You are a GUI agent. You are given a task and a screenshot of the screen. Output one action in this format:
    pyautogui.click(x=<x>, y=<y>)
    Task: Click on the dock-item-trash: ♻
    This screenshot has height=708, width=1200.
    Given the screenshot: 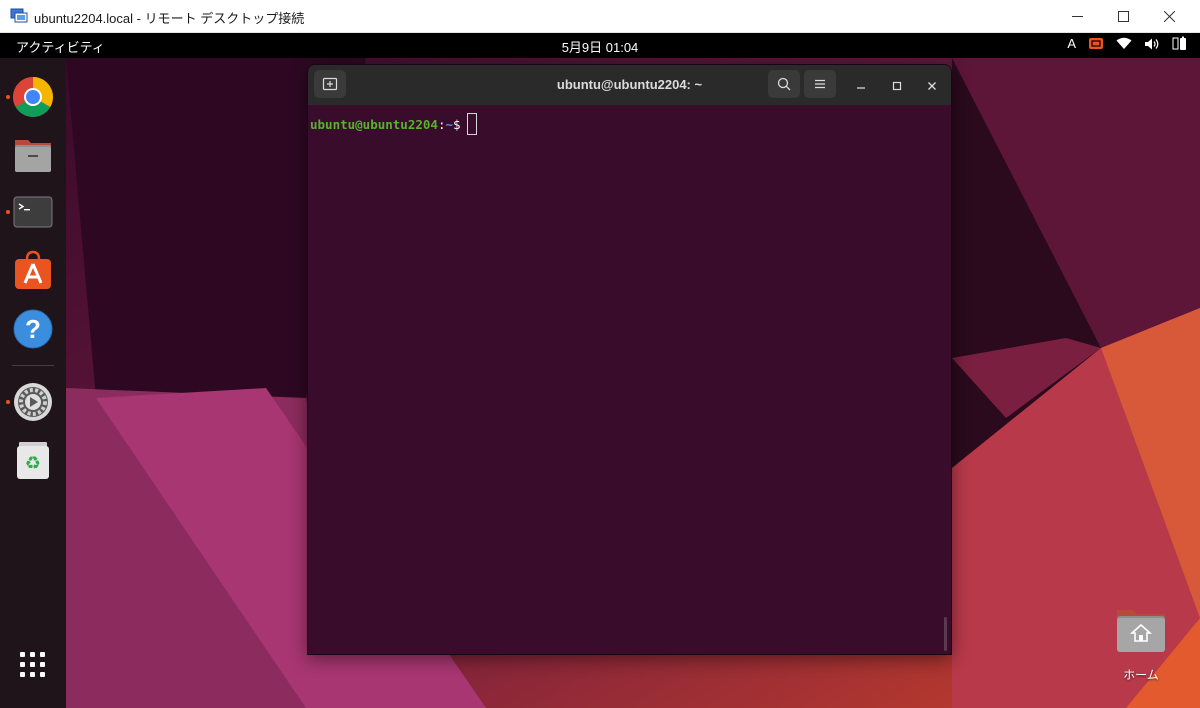 What is the action you would take?
    pyautogui.click(x=33, y=460)
    